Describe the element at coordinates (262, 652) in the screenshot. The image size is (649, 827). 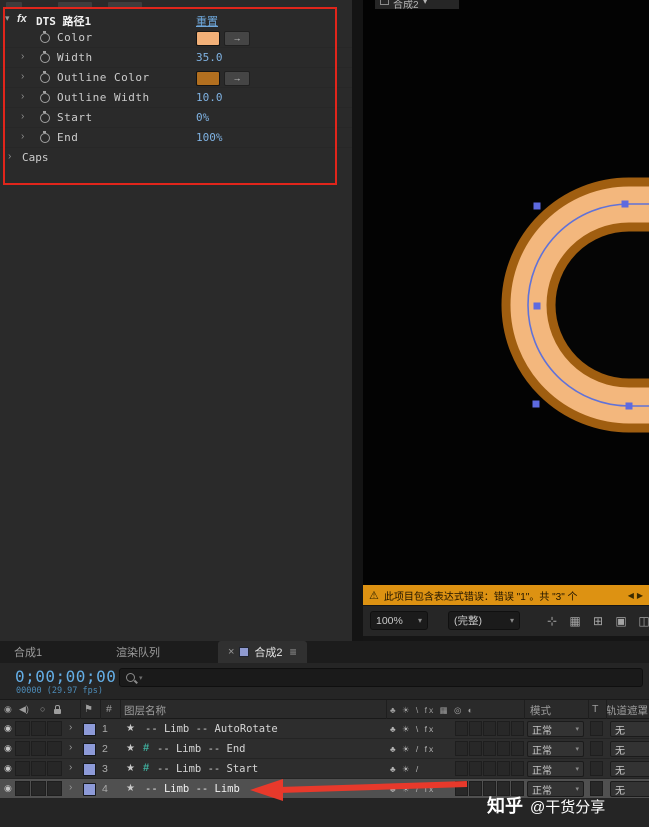
I see `tab-comp2: × 合成2 ≡` at that location.